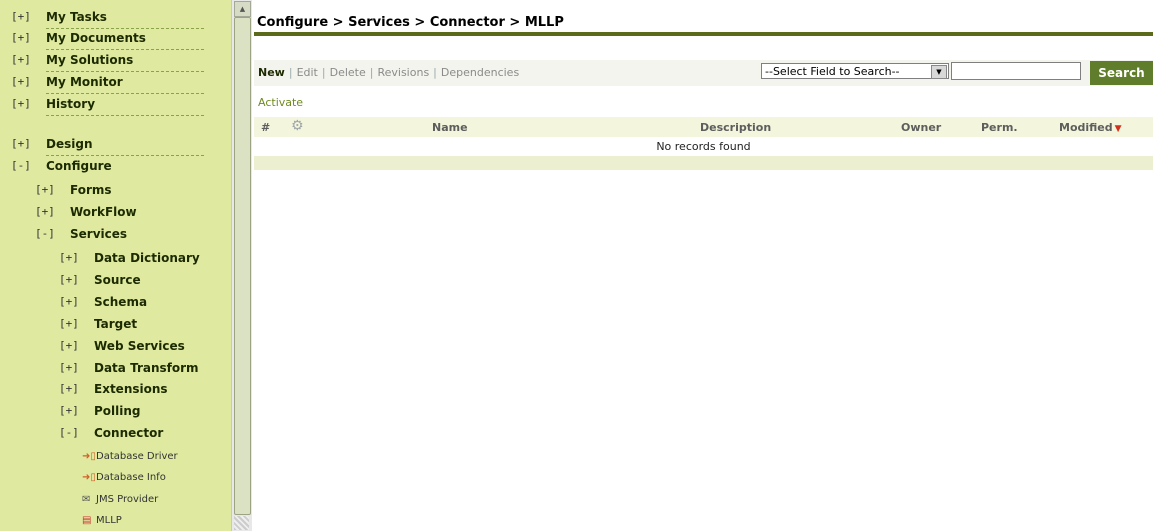 The width and height of the screenshot is (1153, 531). I want to click on document-icon: ▤, so click(87, 520).